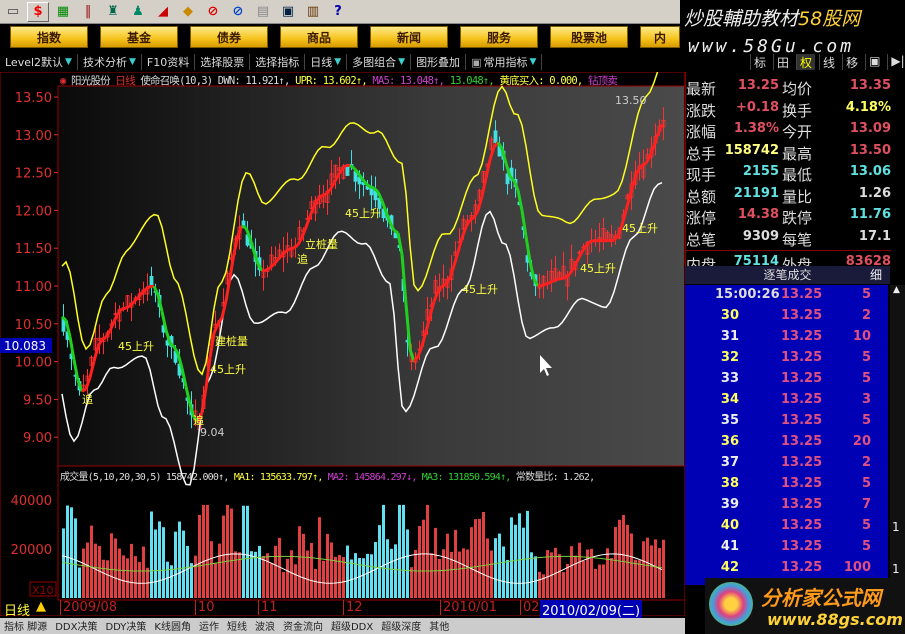  What do you see at coordinates (439, 62) in the screenshot?
I see `menu-item-7: 图形叠加` at bounding box center [439, 62].